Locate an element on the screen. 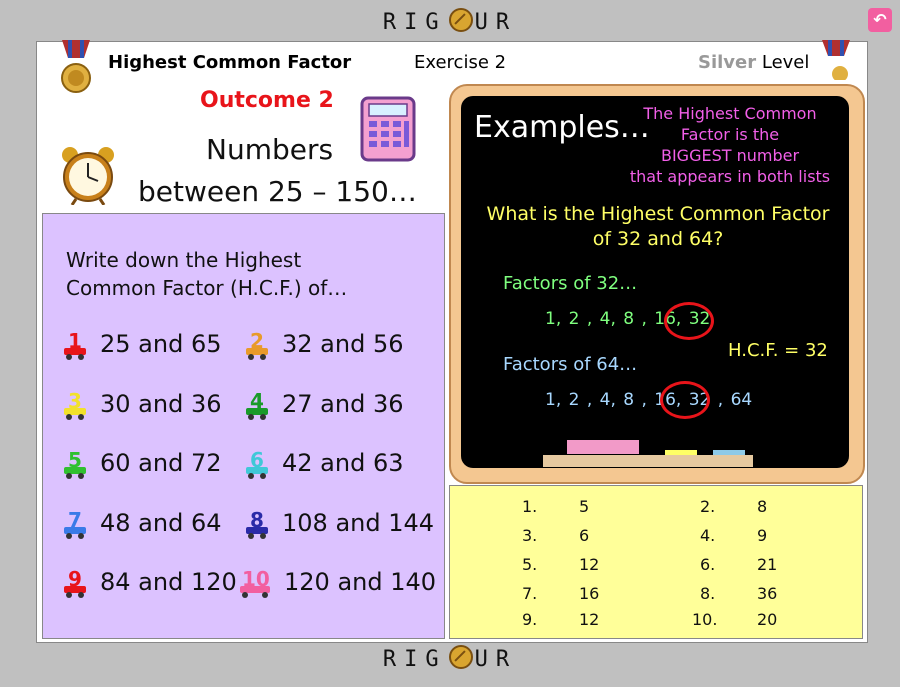 The image size is (900, 687). question-2: 2 32 and 56 is located at coordinates (325, 344).